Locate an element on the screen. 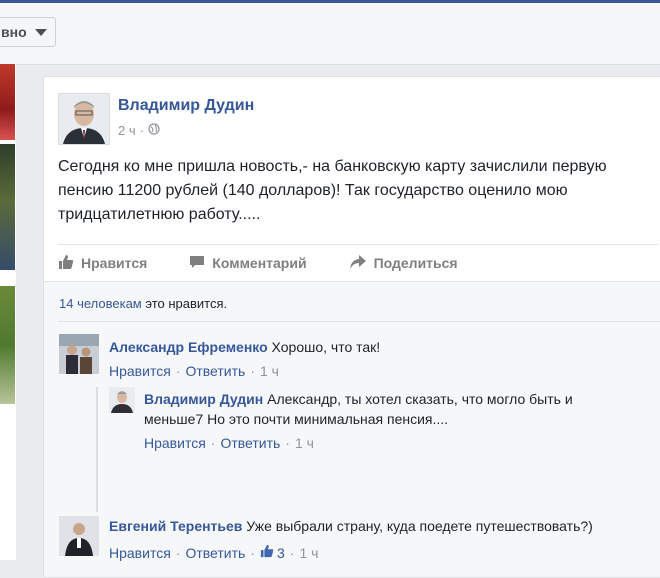 The width and height of the screenshot is (660, 578). like-button: Нравится is located at coordinates (102, 263).